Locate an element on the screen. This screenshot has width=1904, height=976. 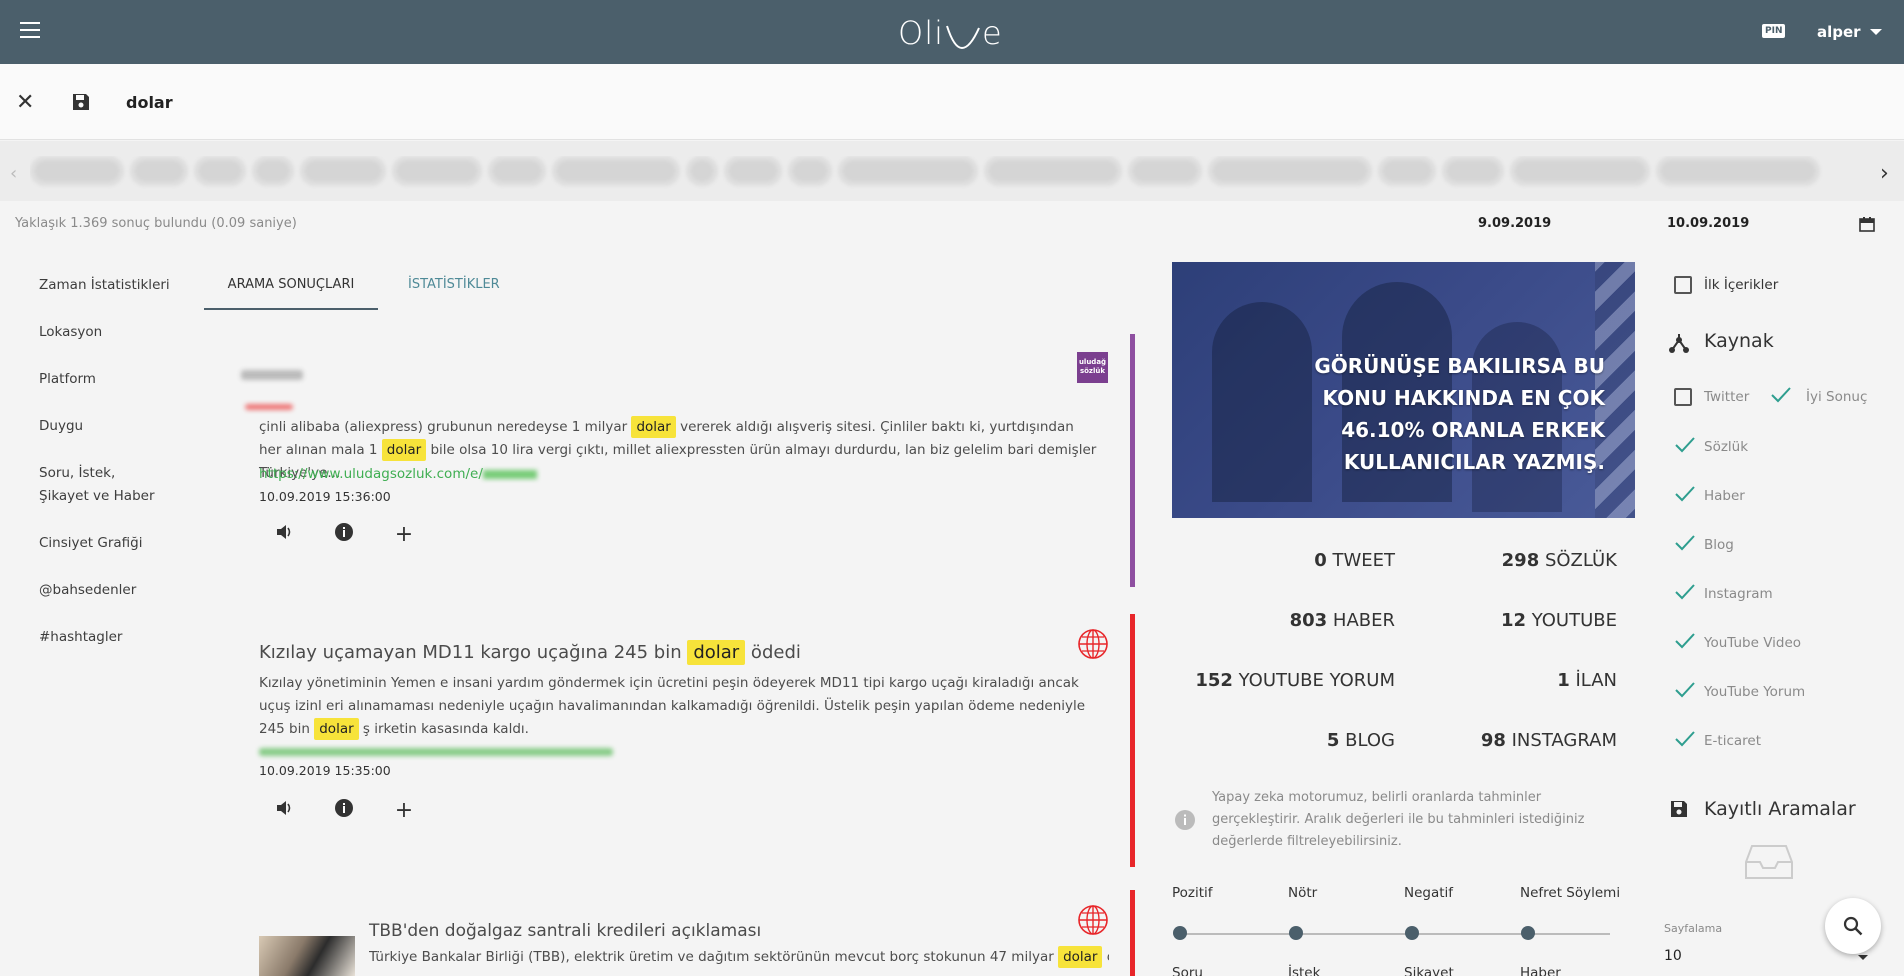
stat-instagram: 98 INSTAGRAM is located at coordinates (1549, 740).